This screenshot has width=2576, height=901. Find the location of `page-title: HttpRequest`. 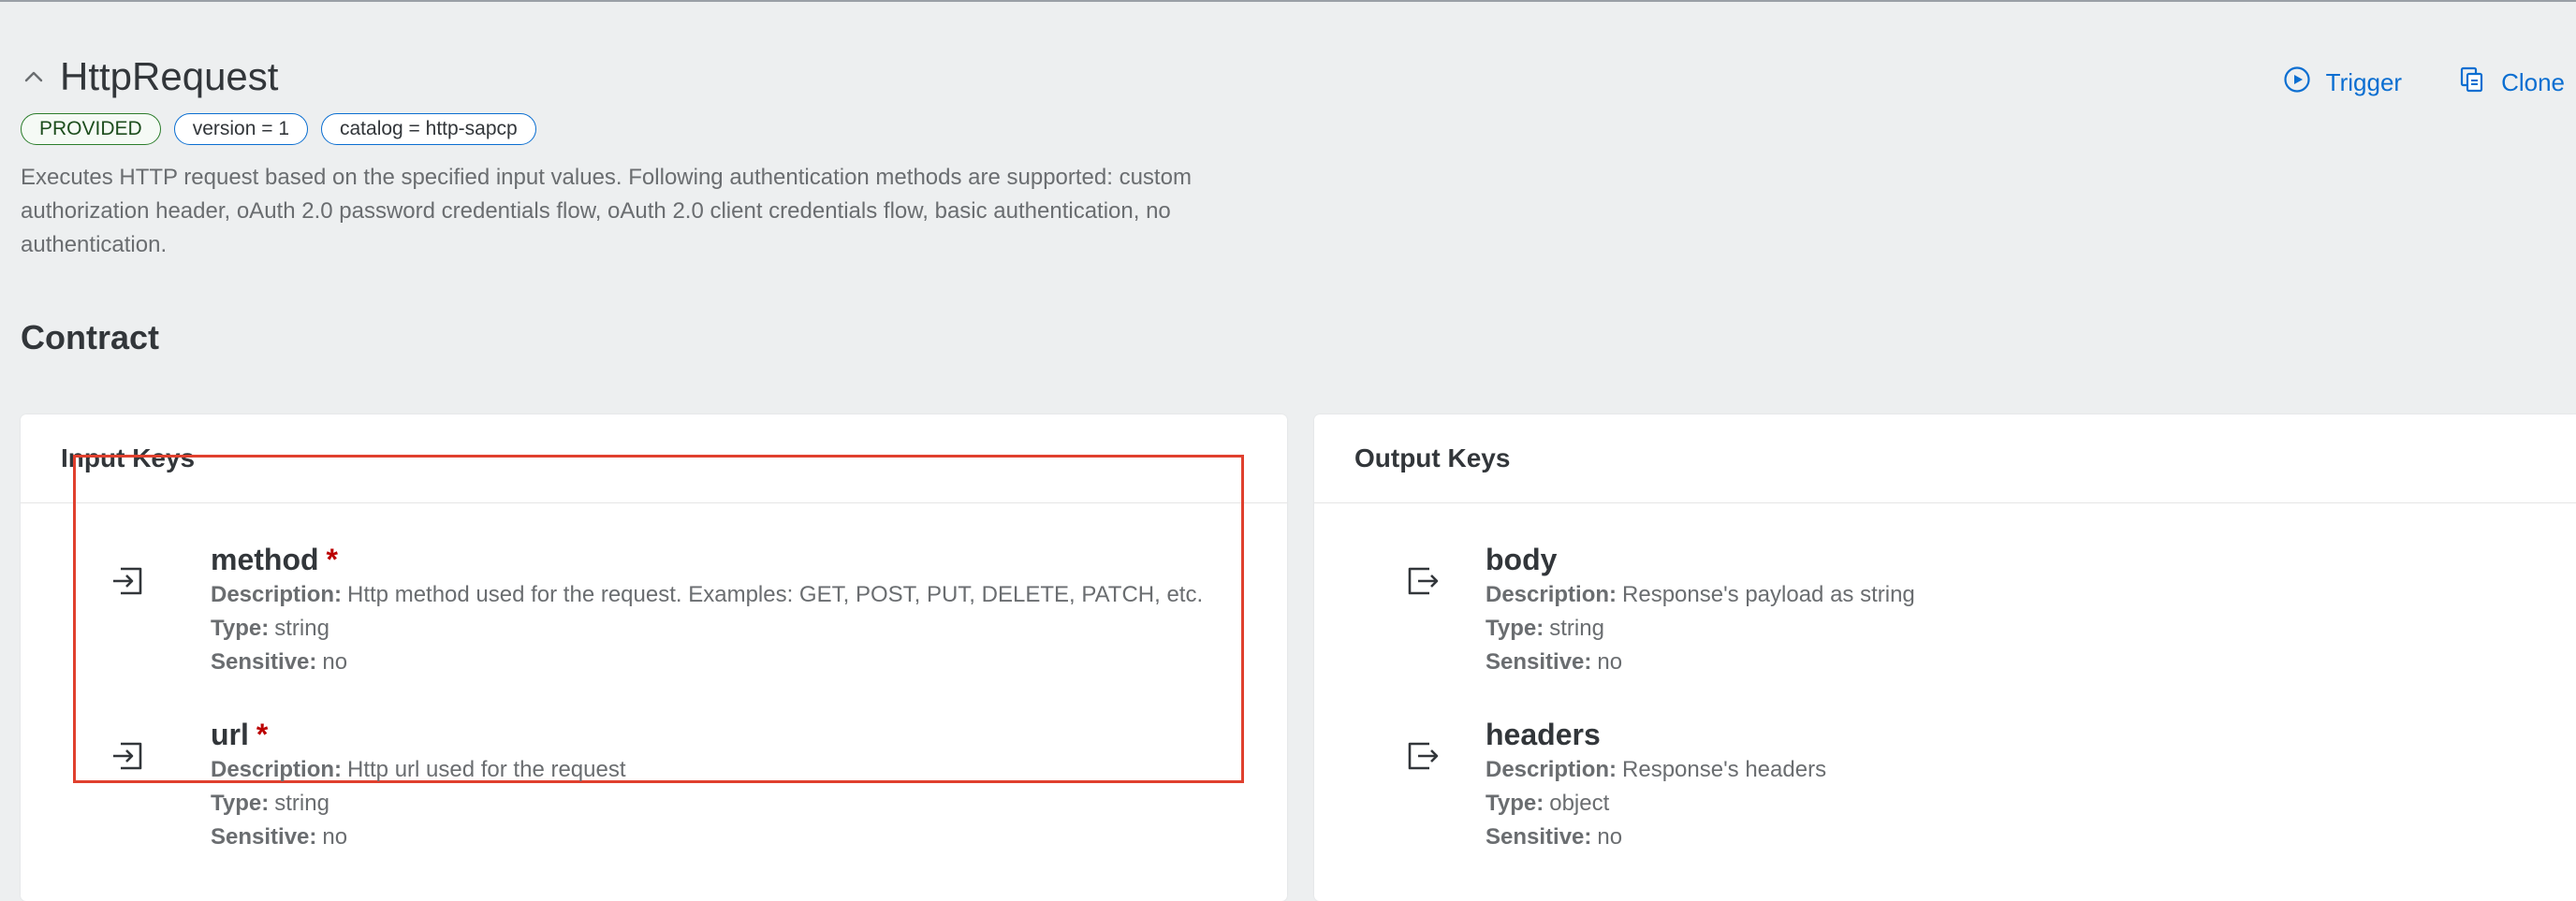

page-title: HttpRequest is located at coordinates (169, 76).